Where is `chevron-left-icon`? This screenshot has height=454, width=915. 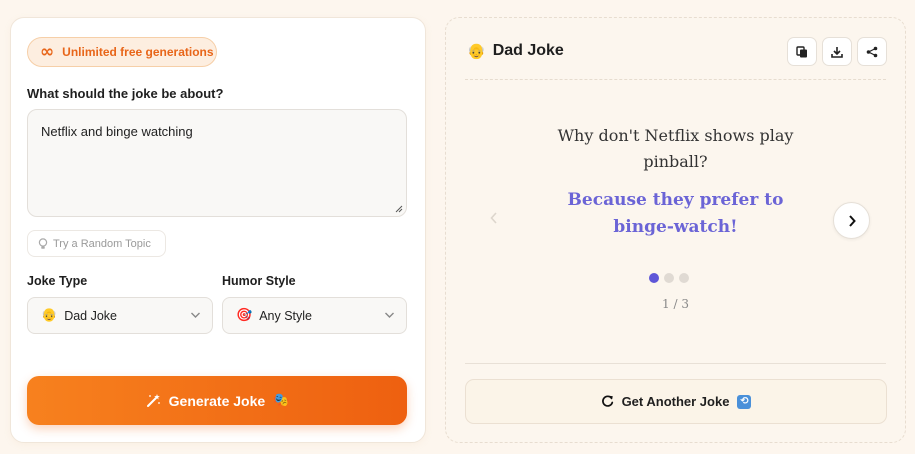 chevron-left-icon is located at coordinates (493, 218).